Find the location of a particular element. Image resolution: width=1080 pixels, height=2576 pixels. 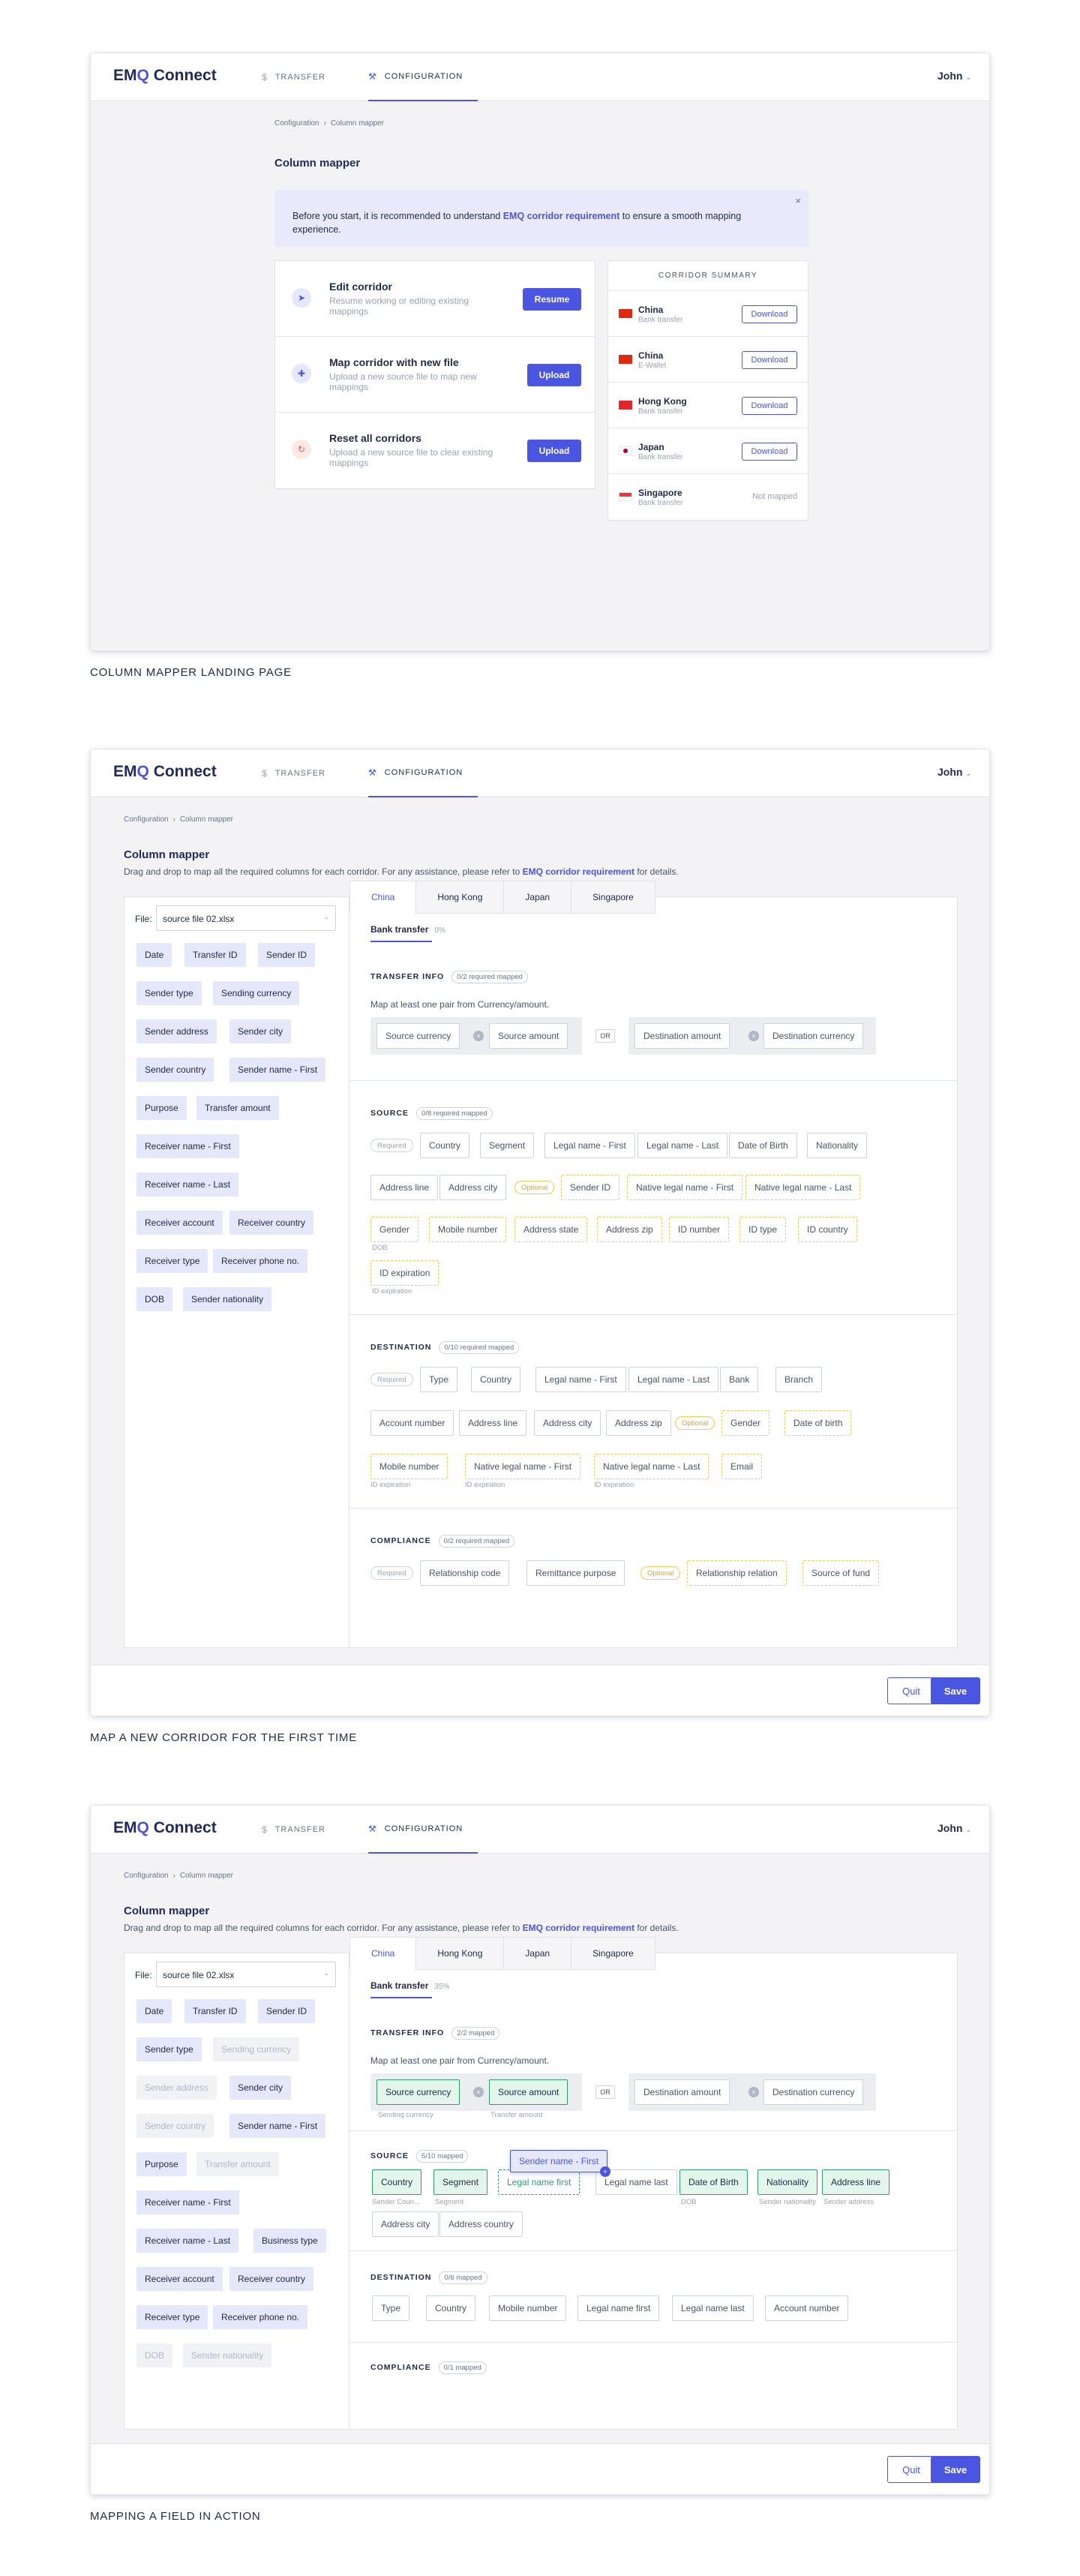

field-source-amount: Source amount is located at coordinates (528, 1036).